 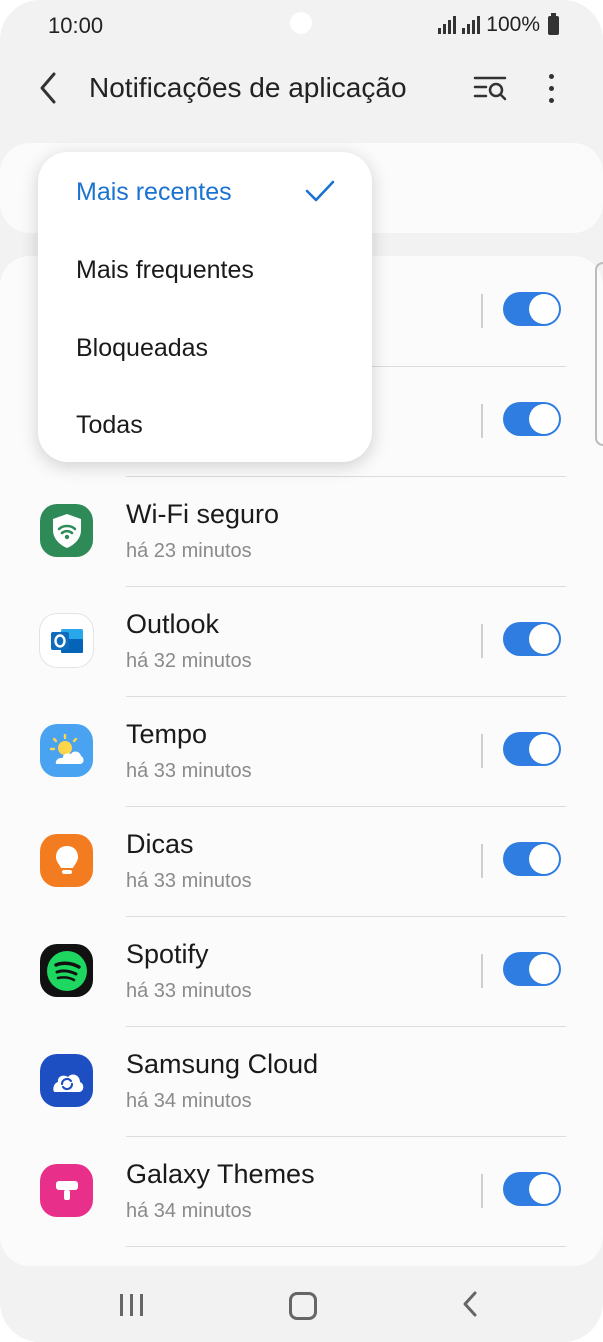 What do you see at coordinates (301, 641) in the screenshot?
I see `list-item-outlook: Outlook há 32 minutos` at bounding box center [301, 641].